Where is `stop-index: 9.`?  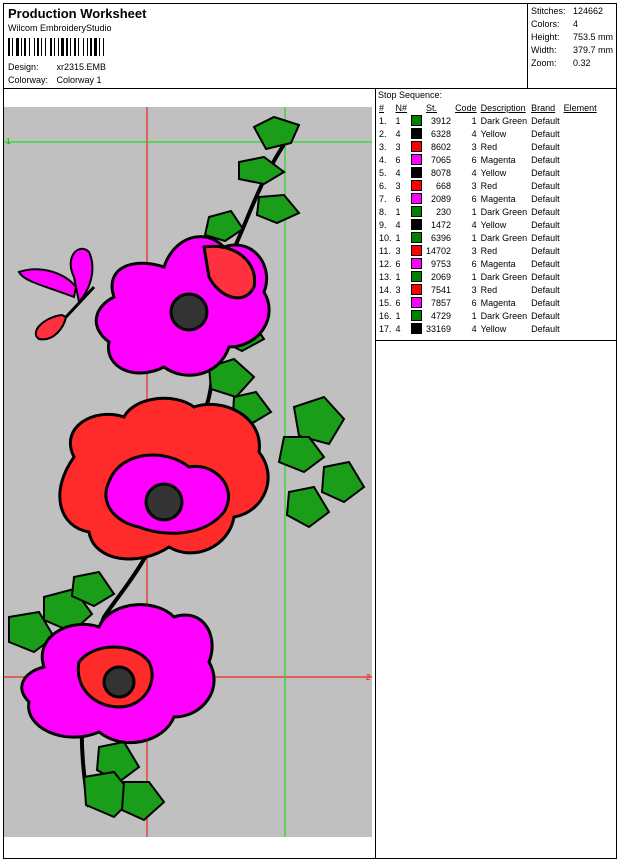
stop-index: 9. is located at coordinates (383, 224).